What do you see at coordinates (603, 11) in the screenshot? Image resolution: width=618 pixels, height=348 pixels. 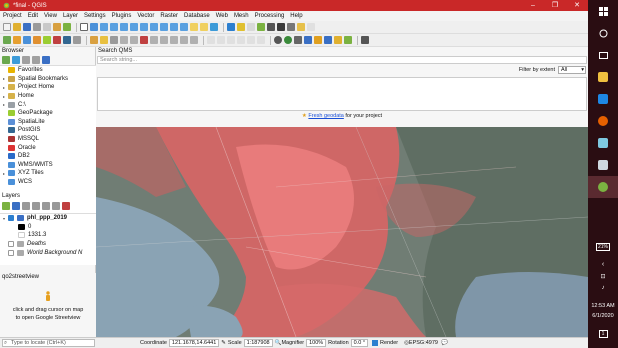 I see `start-button` at bounding box center [603, 11].